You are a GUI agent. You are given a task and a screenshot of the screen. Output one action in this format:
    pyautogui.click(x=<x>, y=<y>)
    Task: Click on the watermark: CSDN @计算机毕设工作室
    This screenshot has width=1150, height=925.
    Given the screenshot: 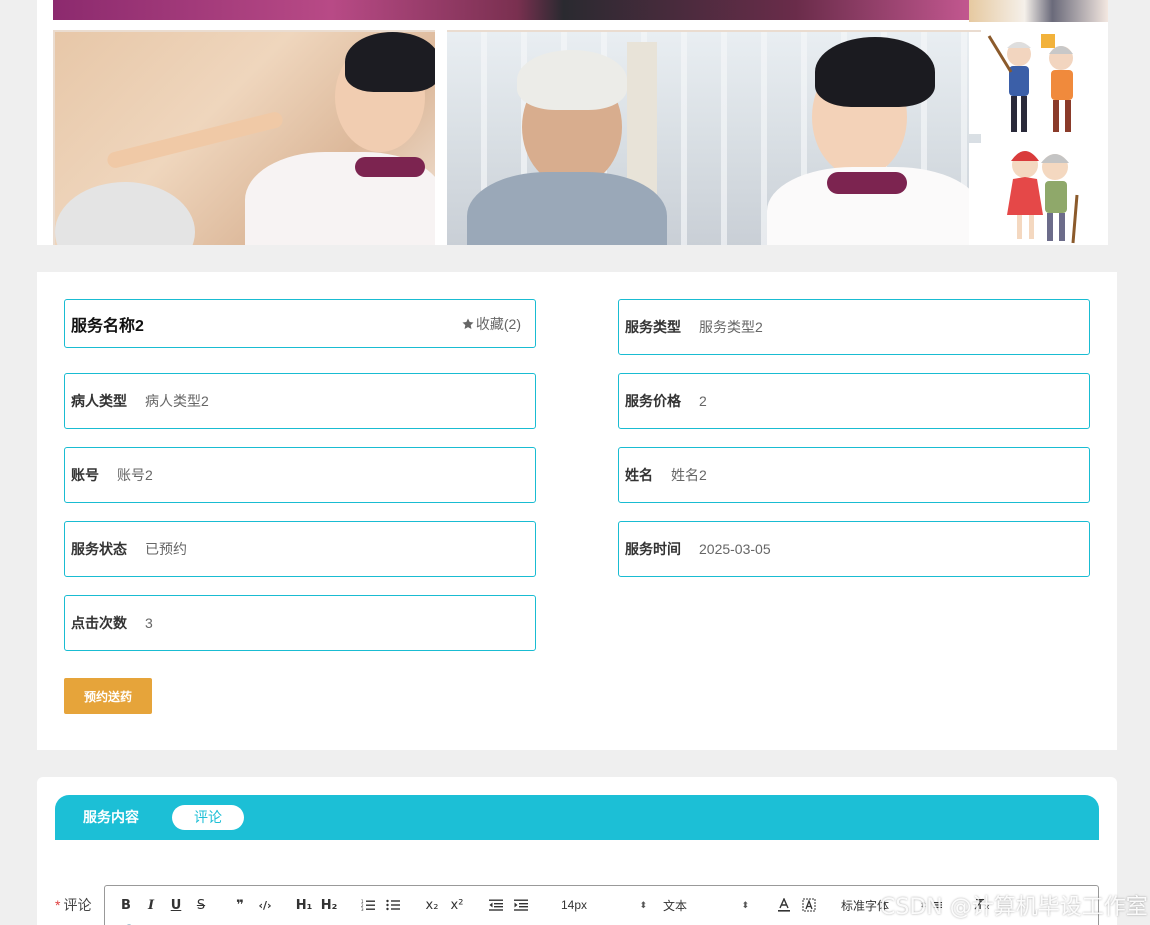 What is the action you would take?
    pyautogui.click(x=1014, y=907)
    